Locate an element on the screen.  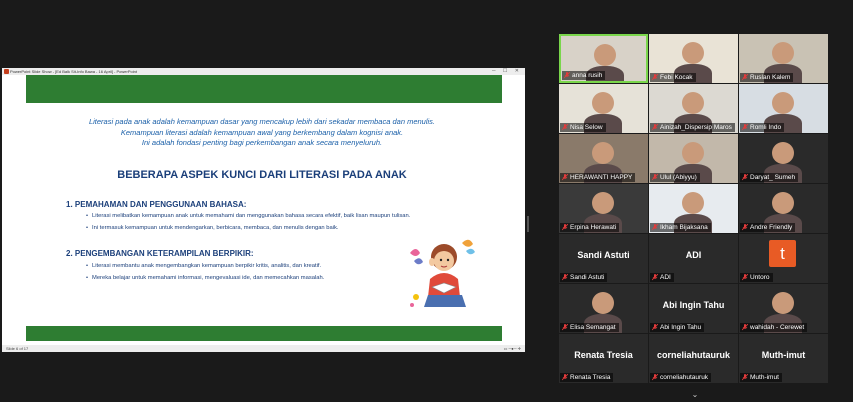
participant-name-label: wahidah - Cerewet is located at coordinates (774, 327).